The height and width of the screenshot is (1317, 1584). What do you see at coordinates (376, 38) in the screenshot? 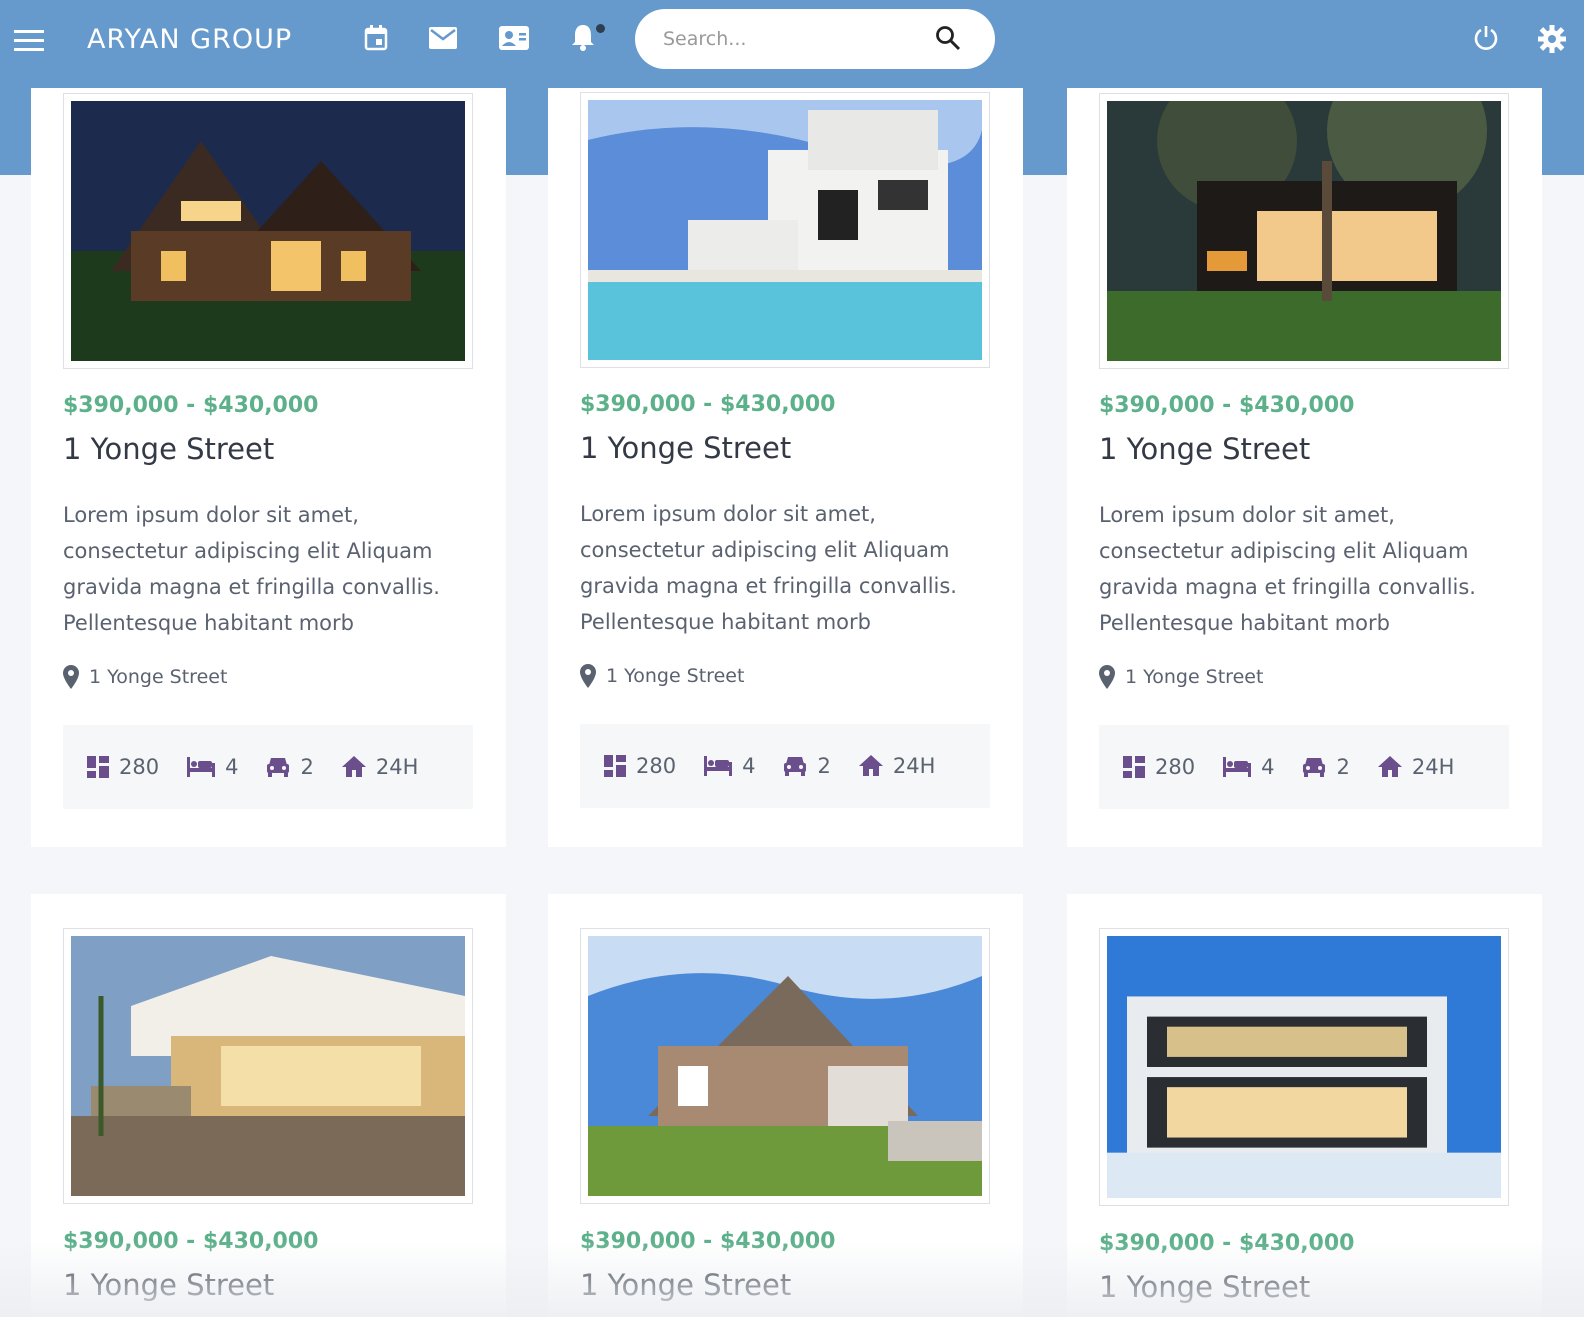
I see `calendar-icon` at bounding box center [376, 38].